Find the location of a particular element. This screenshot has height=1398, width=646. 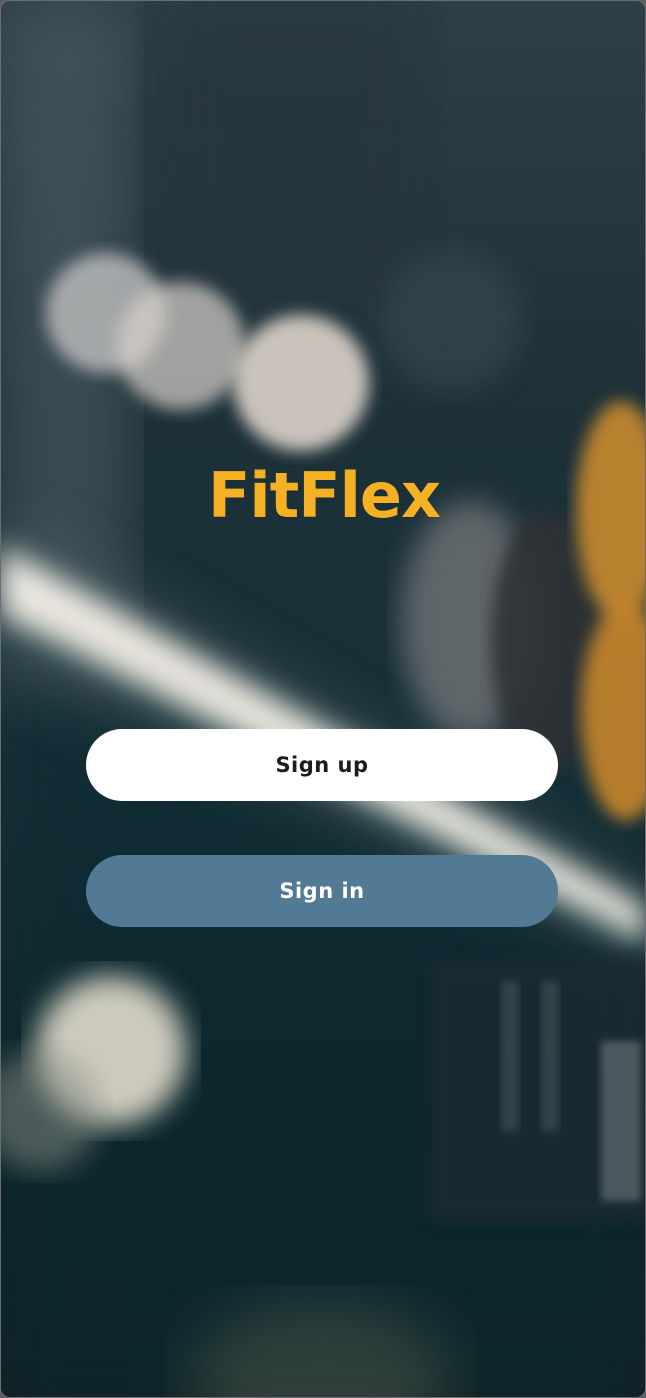

app-logo: FitFlex is located at coordinates (324, 495).